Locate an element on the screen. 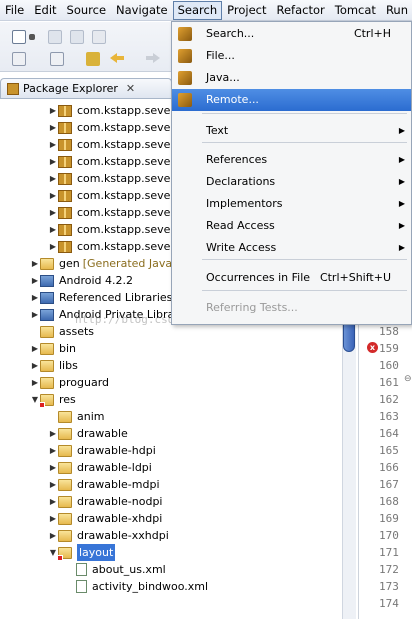 The height and width of the screenshot is (619, 412). menu-refactor: Refactor is located at coordinates (301, 10).